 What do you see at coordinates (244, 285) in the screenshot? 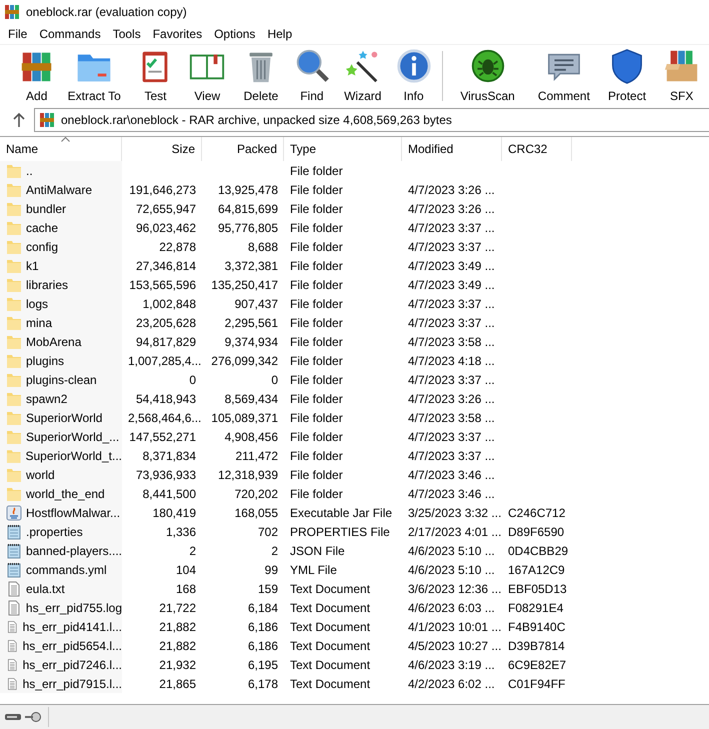
I see `table-cell-text: 135,250,417` at bounding box center [244, 285].